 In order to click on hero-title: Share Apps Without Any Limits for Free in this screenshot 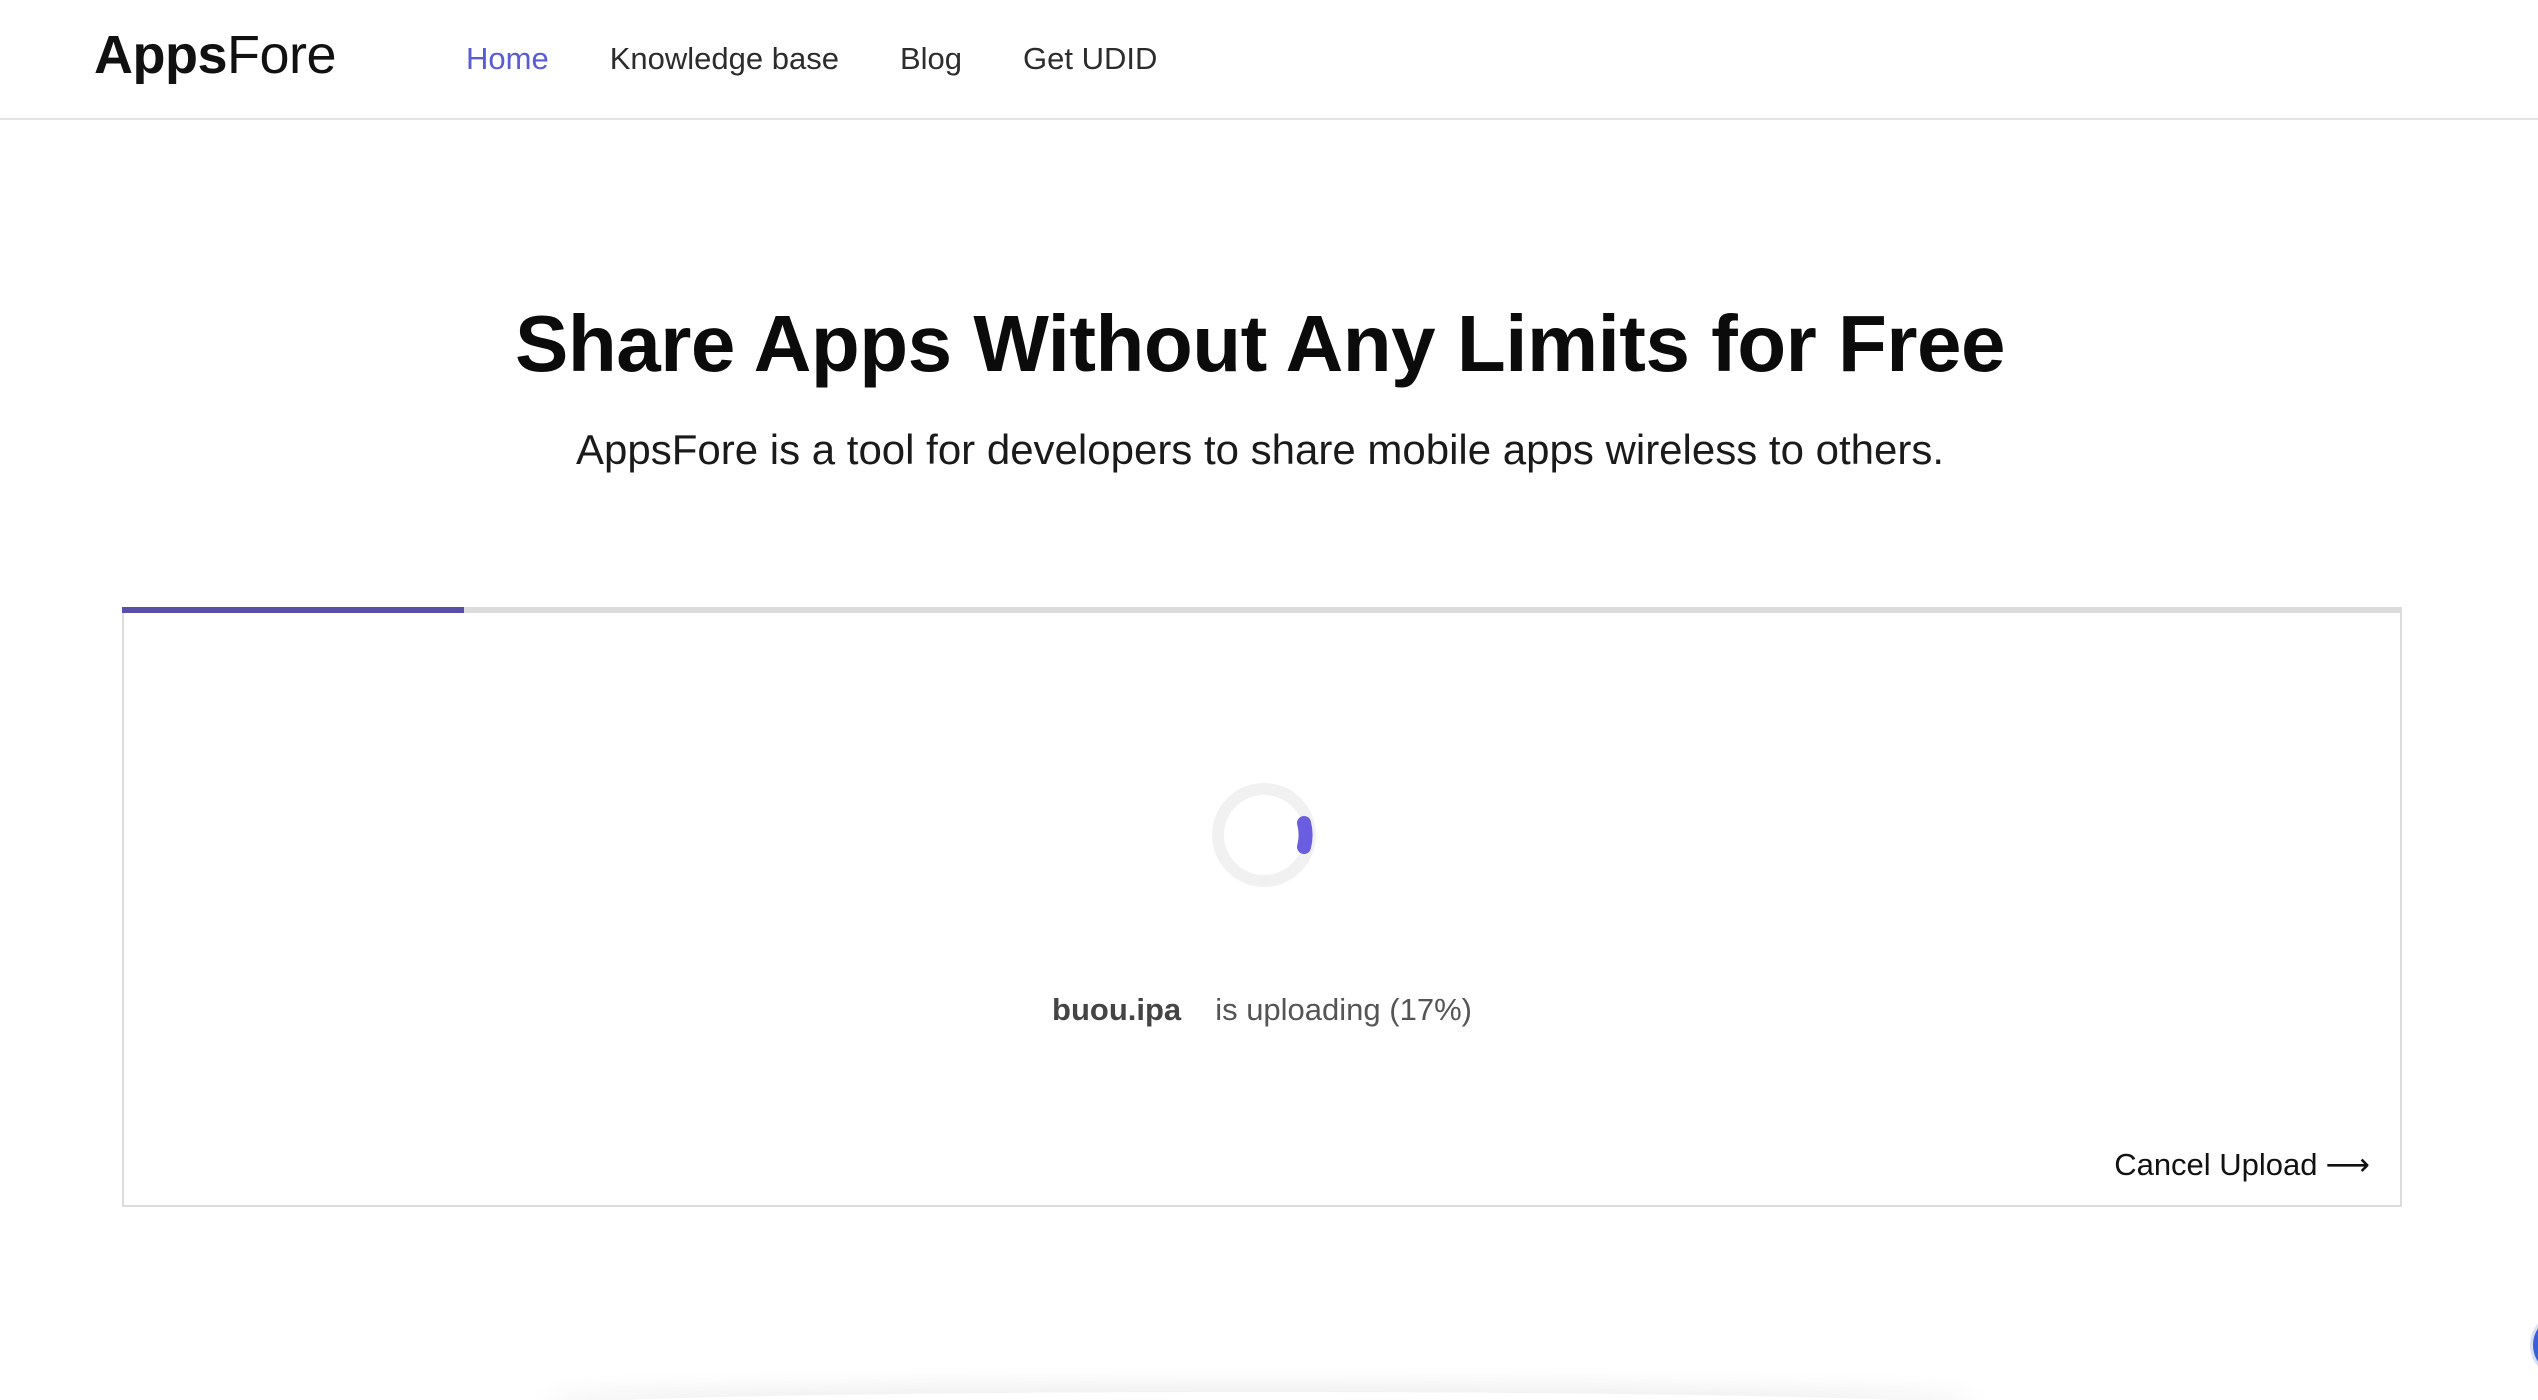, I will do `click(1260, 343)`.